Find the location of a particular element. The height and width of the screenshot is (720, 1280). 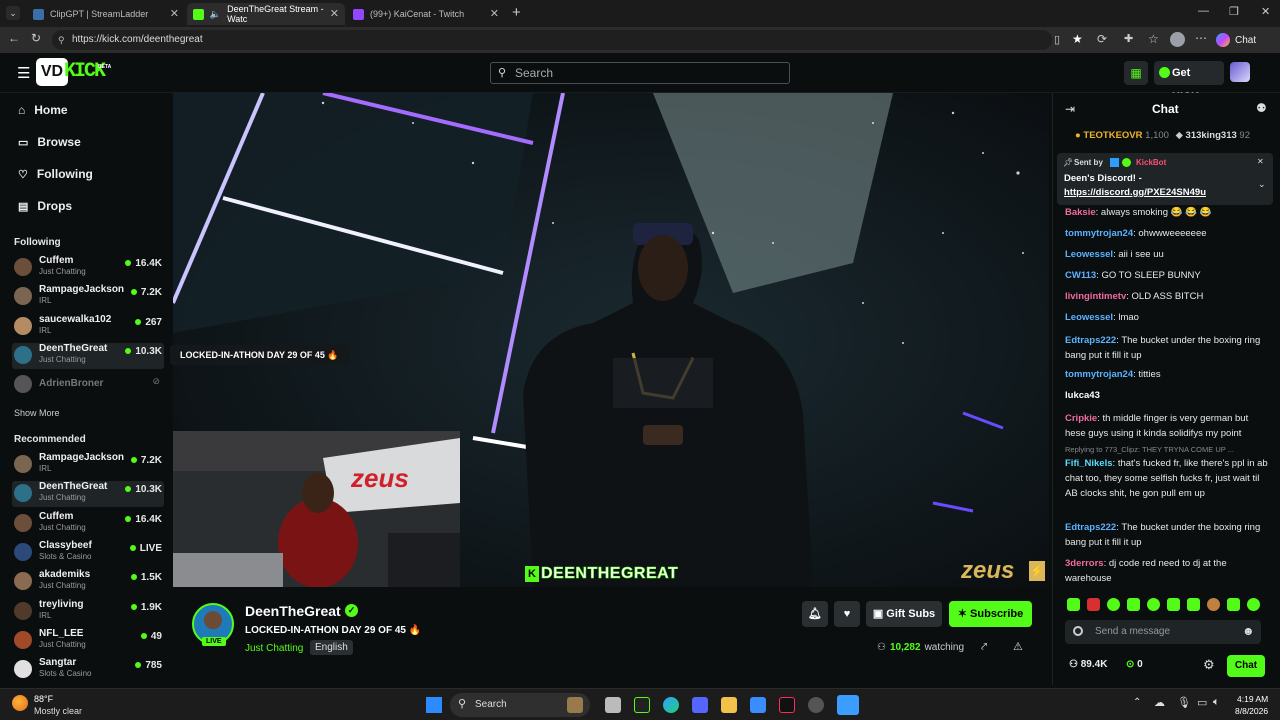

report-icon: ⚠ is located at coordinates (1018, 646).